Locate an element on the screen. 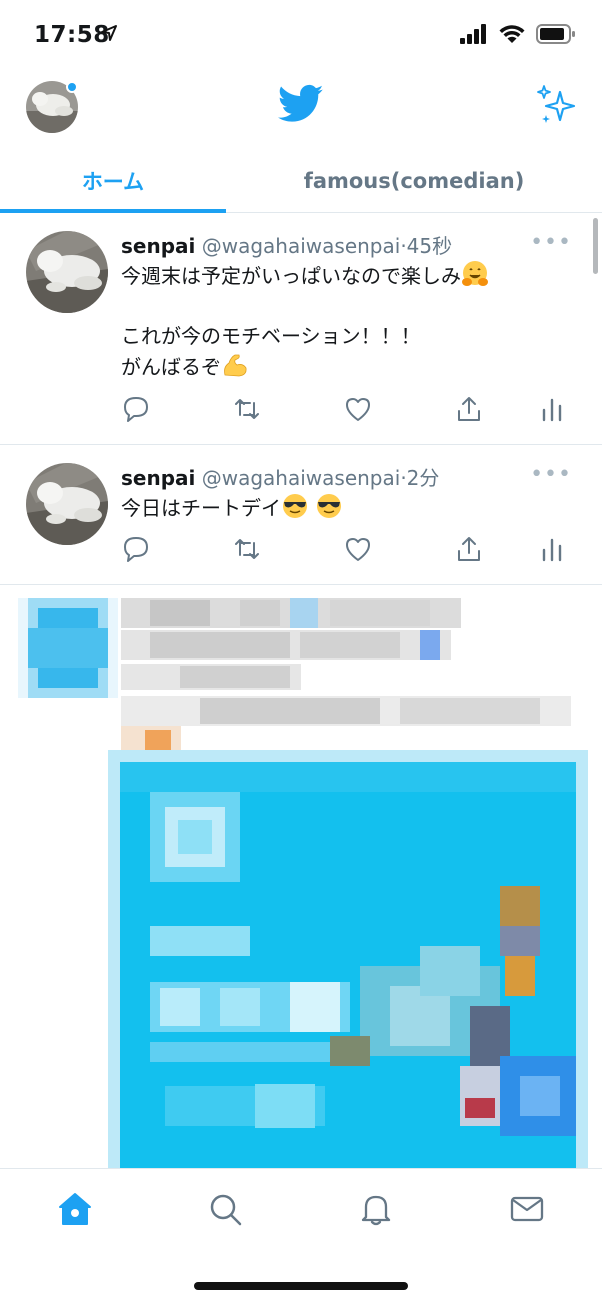 This screenshot has height=1303, width=602. tweet-header: senpai @wagahaiwasenpai·45秒 is located at coordinates (286, 244).